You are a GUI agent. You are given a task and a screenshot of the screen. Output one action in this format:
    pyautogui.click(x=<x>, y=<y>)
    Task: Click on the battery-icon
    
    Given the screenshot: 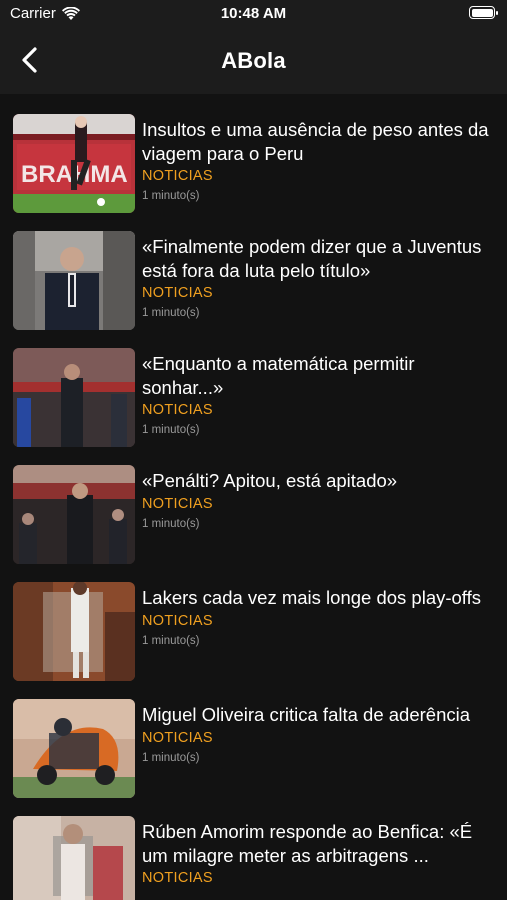 What is the action you would take?
    pyautogui.click(x=483, y=12)
    